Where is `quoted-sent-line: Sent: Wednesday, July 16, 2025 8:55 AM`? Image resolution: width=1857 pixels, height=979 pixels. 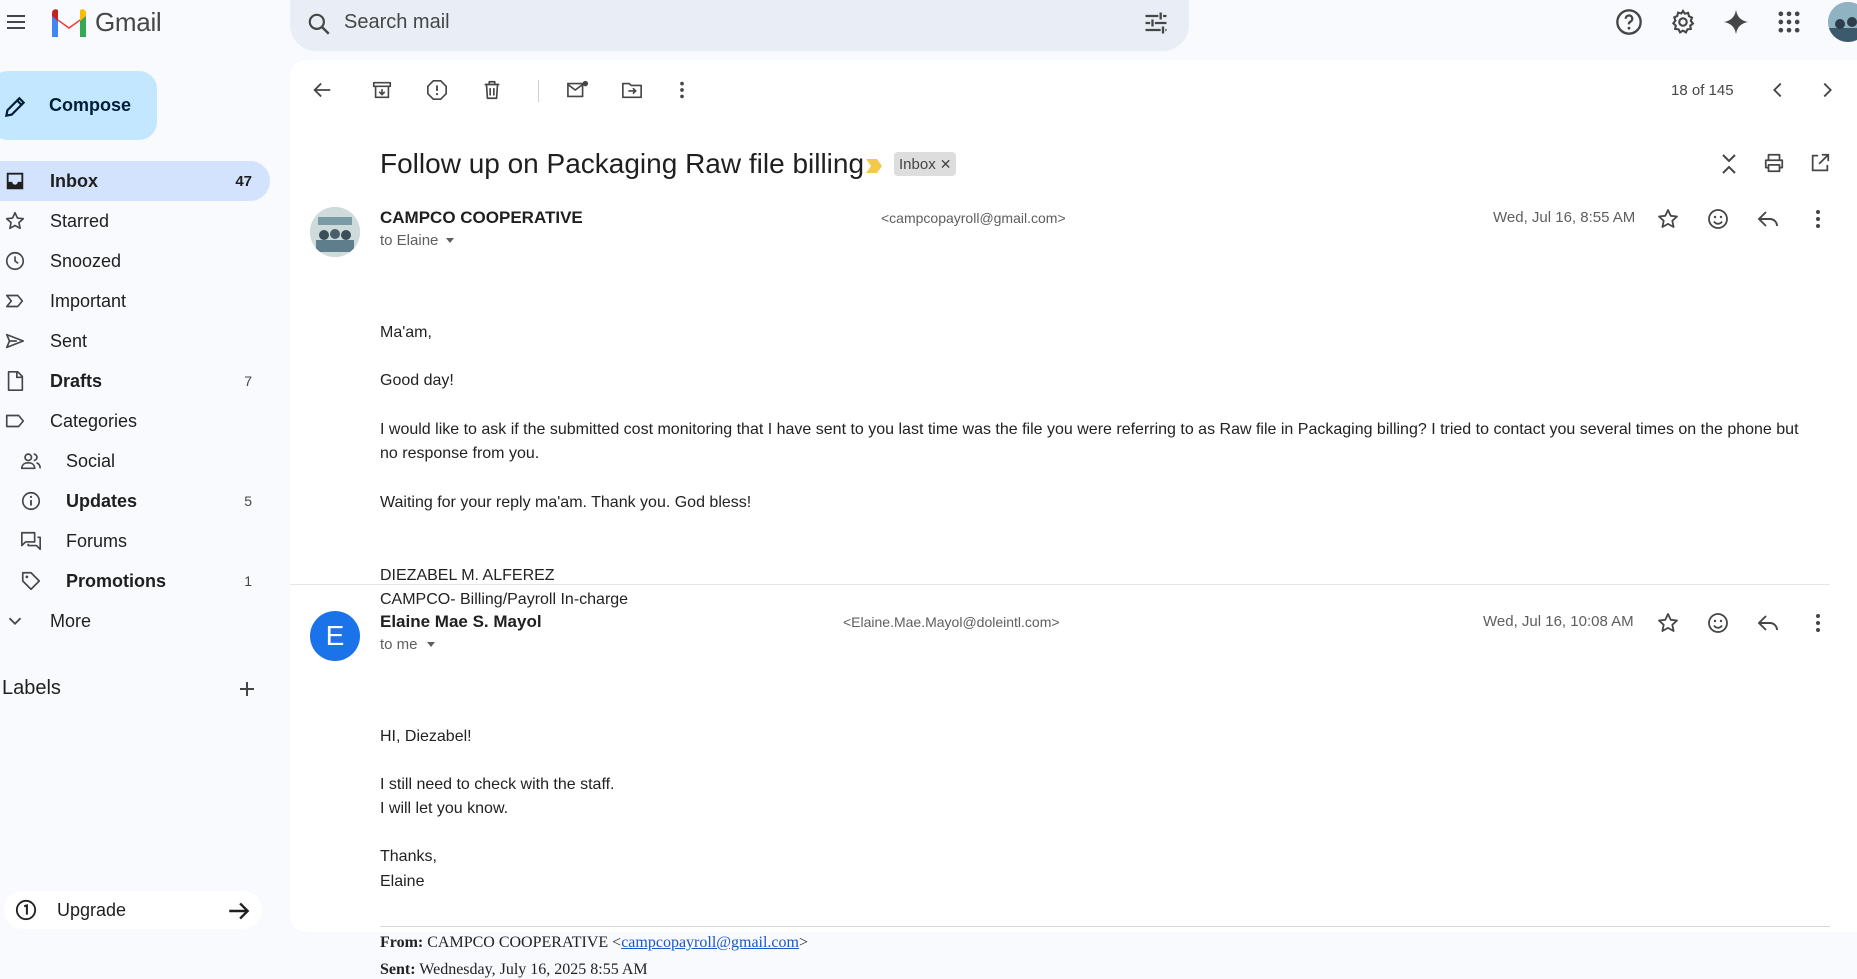
quoted-sent-line: Sent: Wednesday, July 16, 2025 8:55 AM is located at coordinates (514, 970).